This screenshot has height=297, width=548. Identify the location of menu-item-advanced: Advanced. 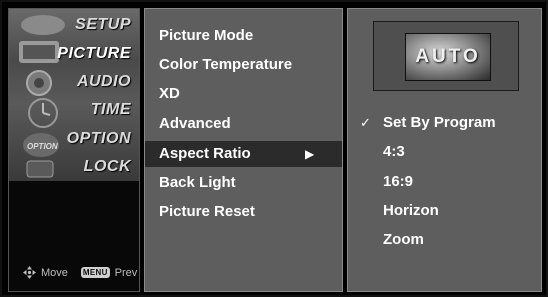
(243, 124).